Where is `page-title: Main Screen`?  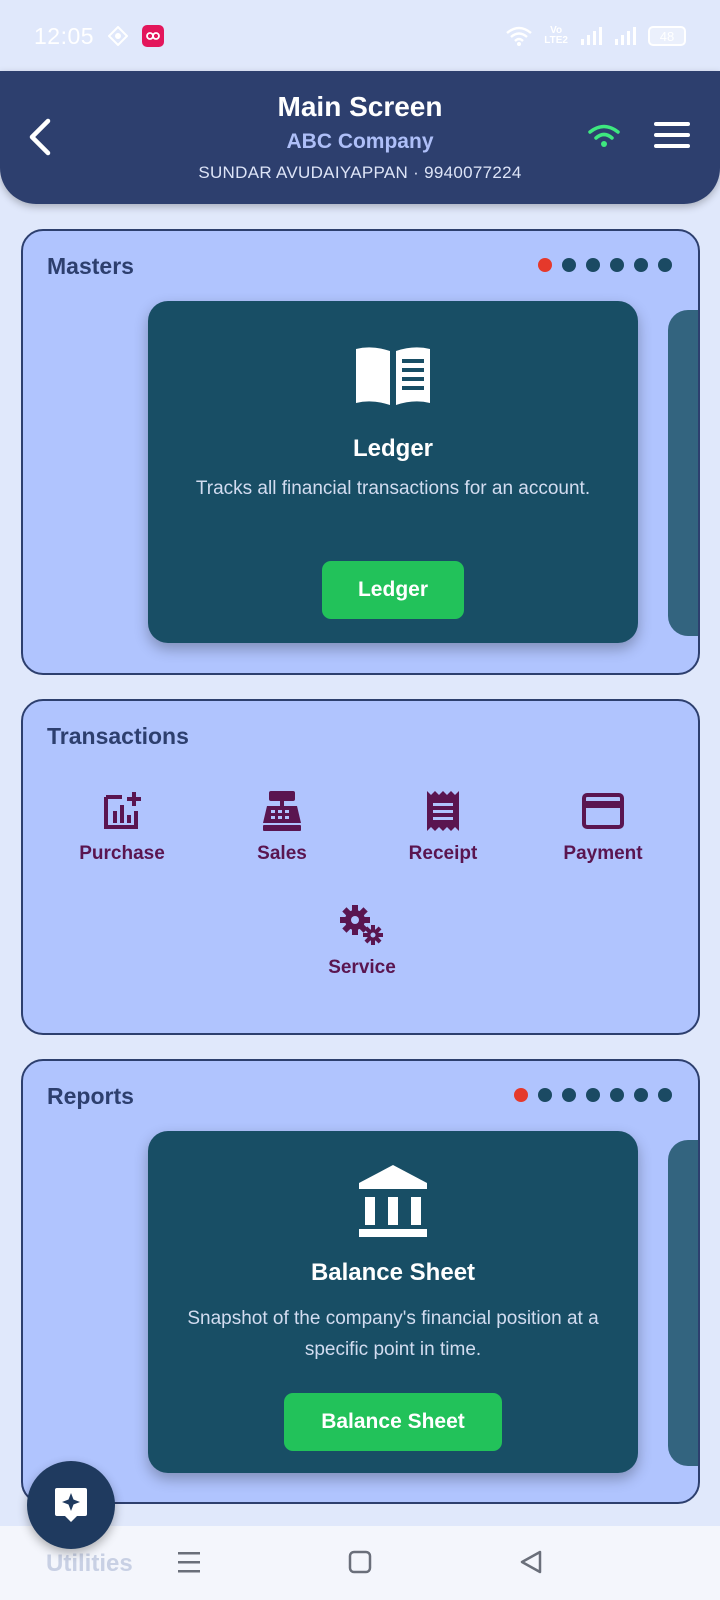
page-title: Main Screen is located at coordinates (360, 106).